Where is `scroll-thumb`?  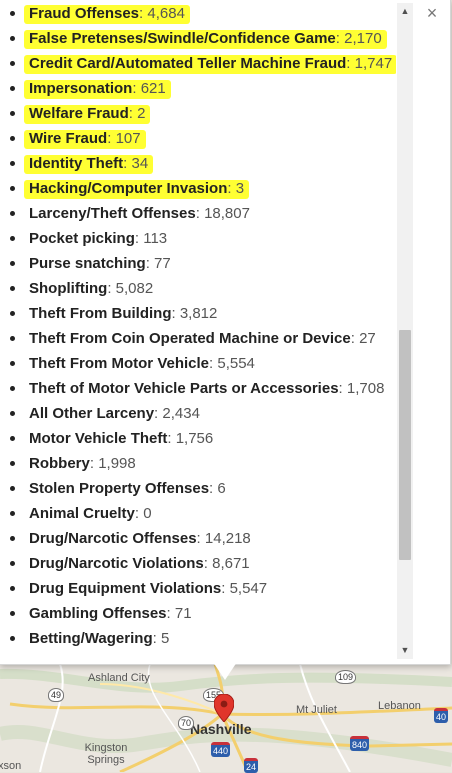 scroll-thumb is located at coordinates (405, 445).